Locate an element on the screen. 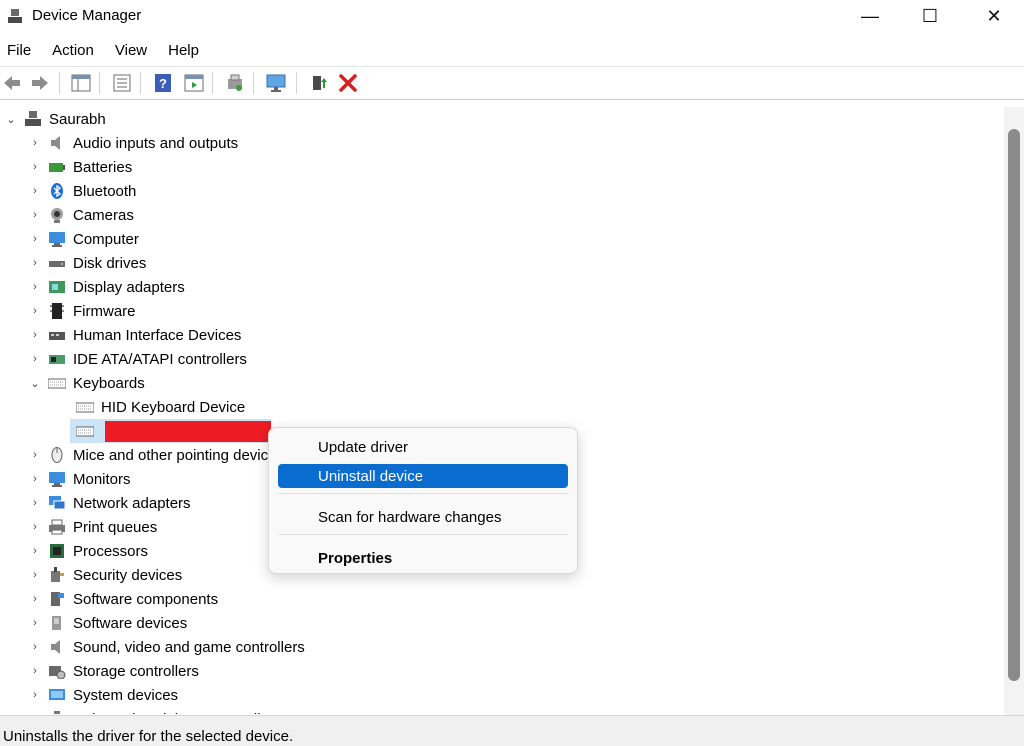 Image resolution: width=1024 pixels, height=746 pixels. menu-view: View is located at coordinates (131, 51).